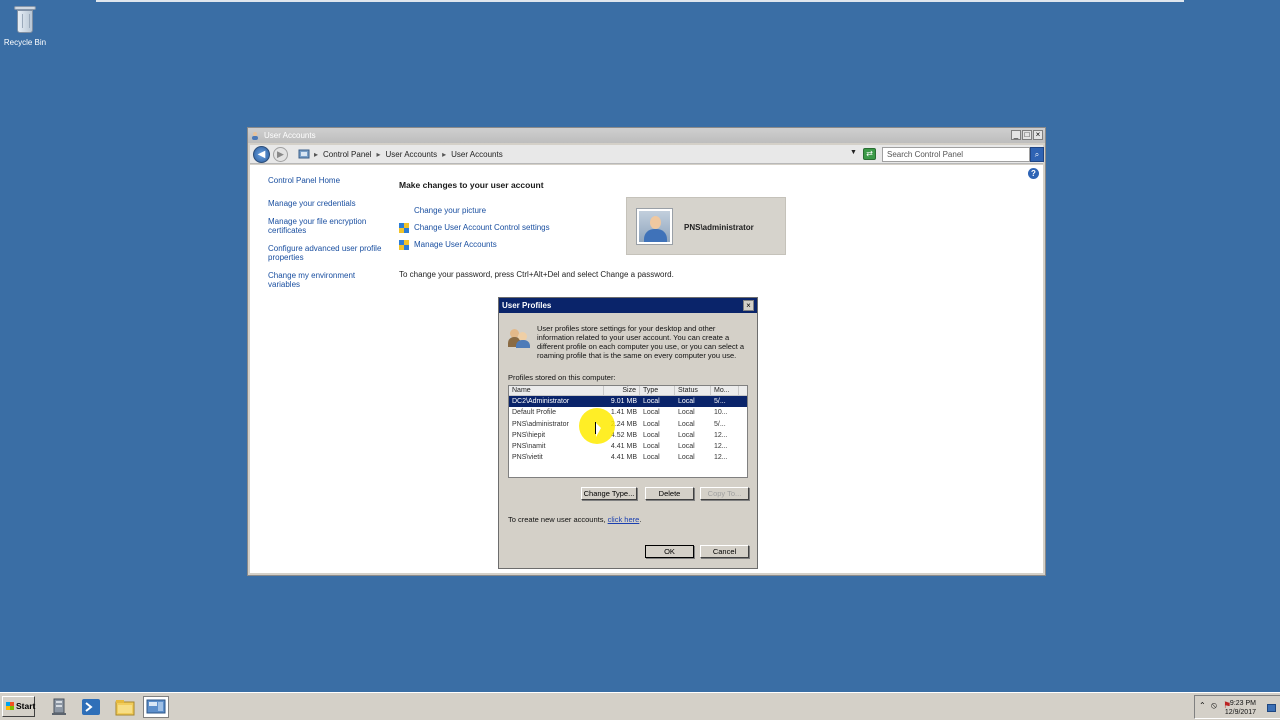 This screenshot has width=1280, height=720. I want to click on task-label: Change your picture, so click(450, 210).